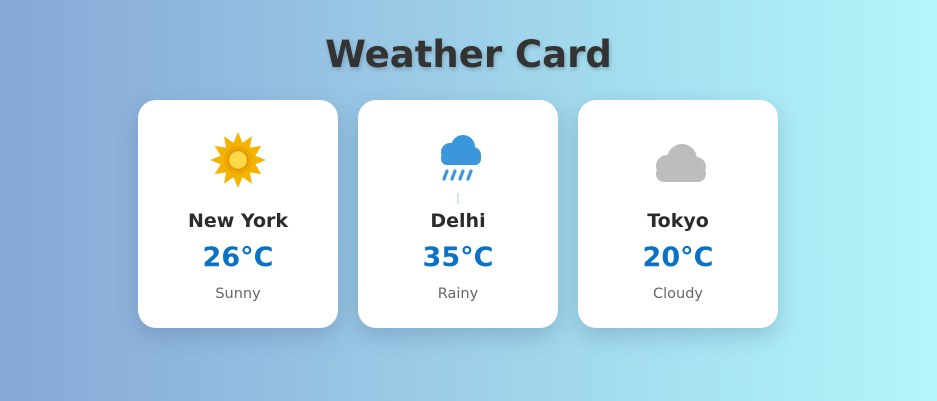 The image size is (937, 401). What do you see at coordinates (678, 221) in the screenshot?
I see `city-name: Tokyo` at bounding box center [678, 221].